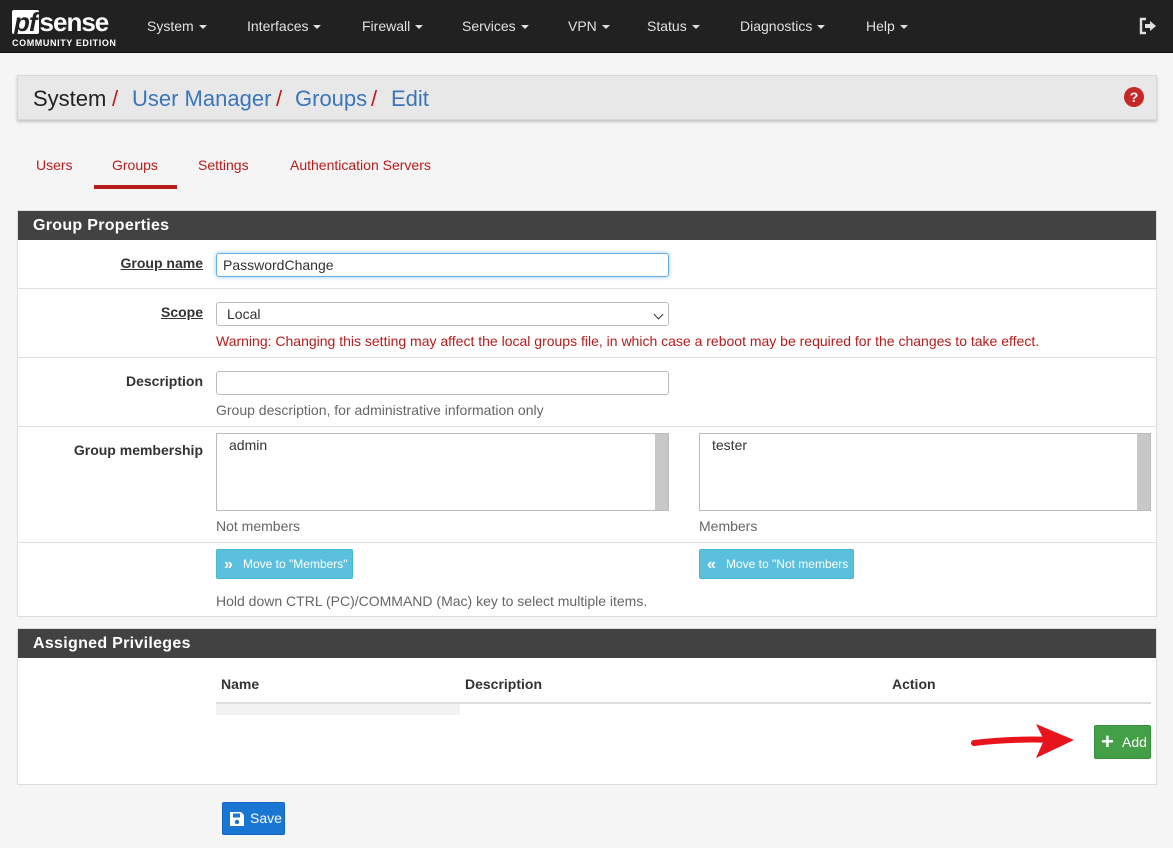 Image resolution: width=1173 pixels, height=848 pixels. What do you see at coordinates (442, 472) in the screenshot?
I see `not-members-listbox: admin` at bounding box center [442, 472].